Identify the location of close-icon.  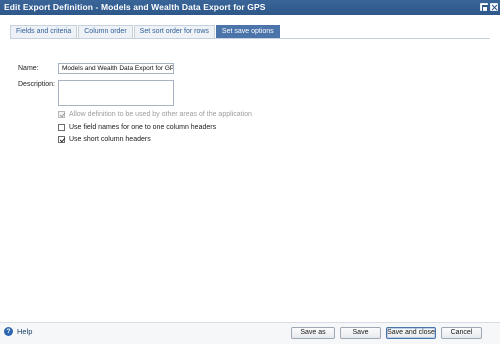
(494, 7).